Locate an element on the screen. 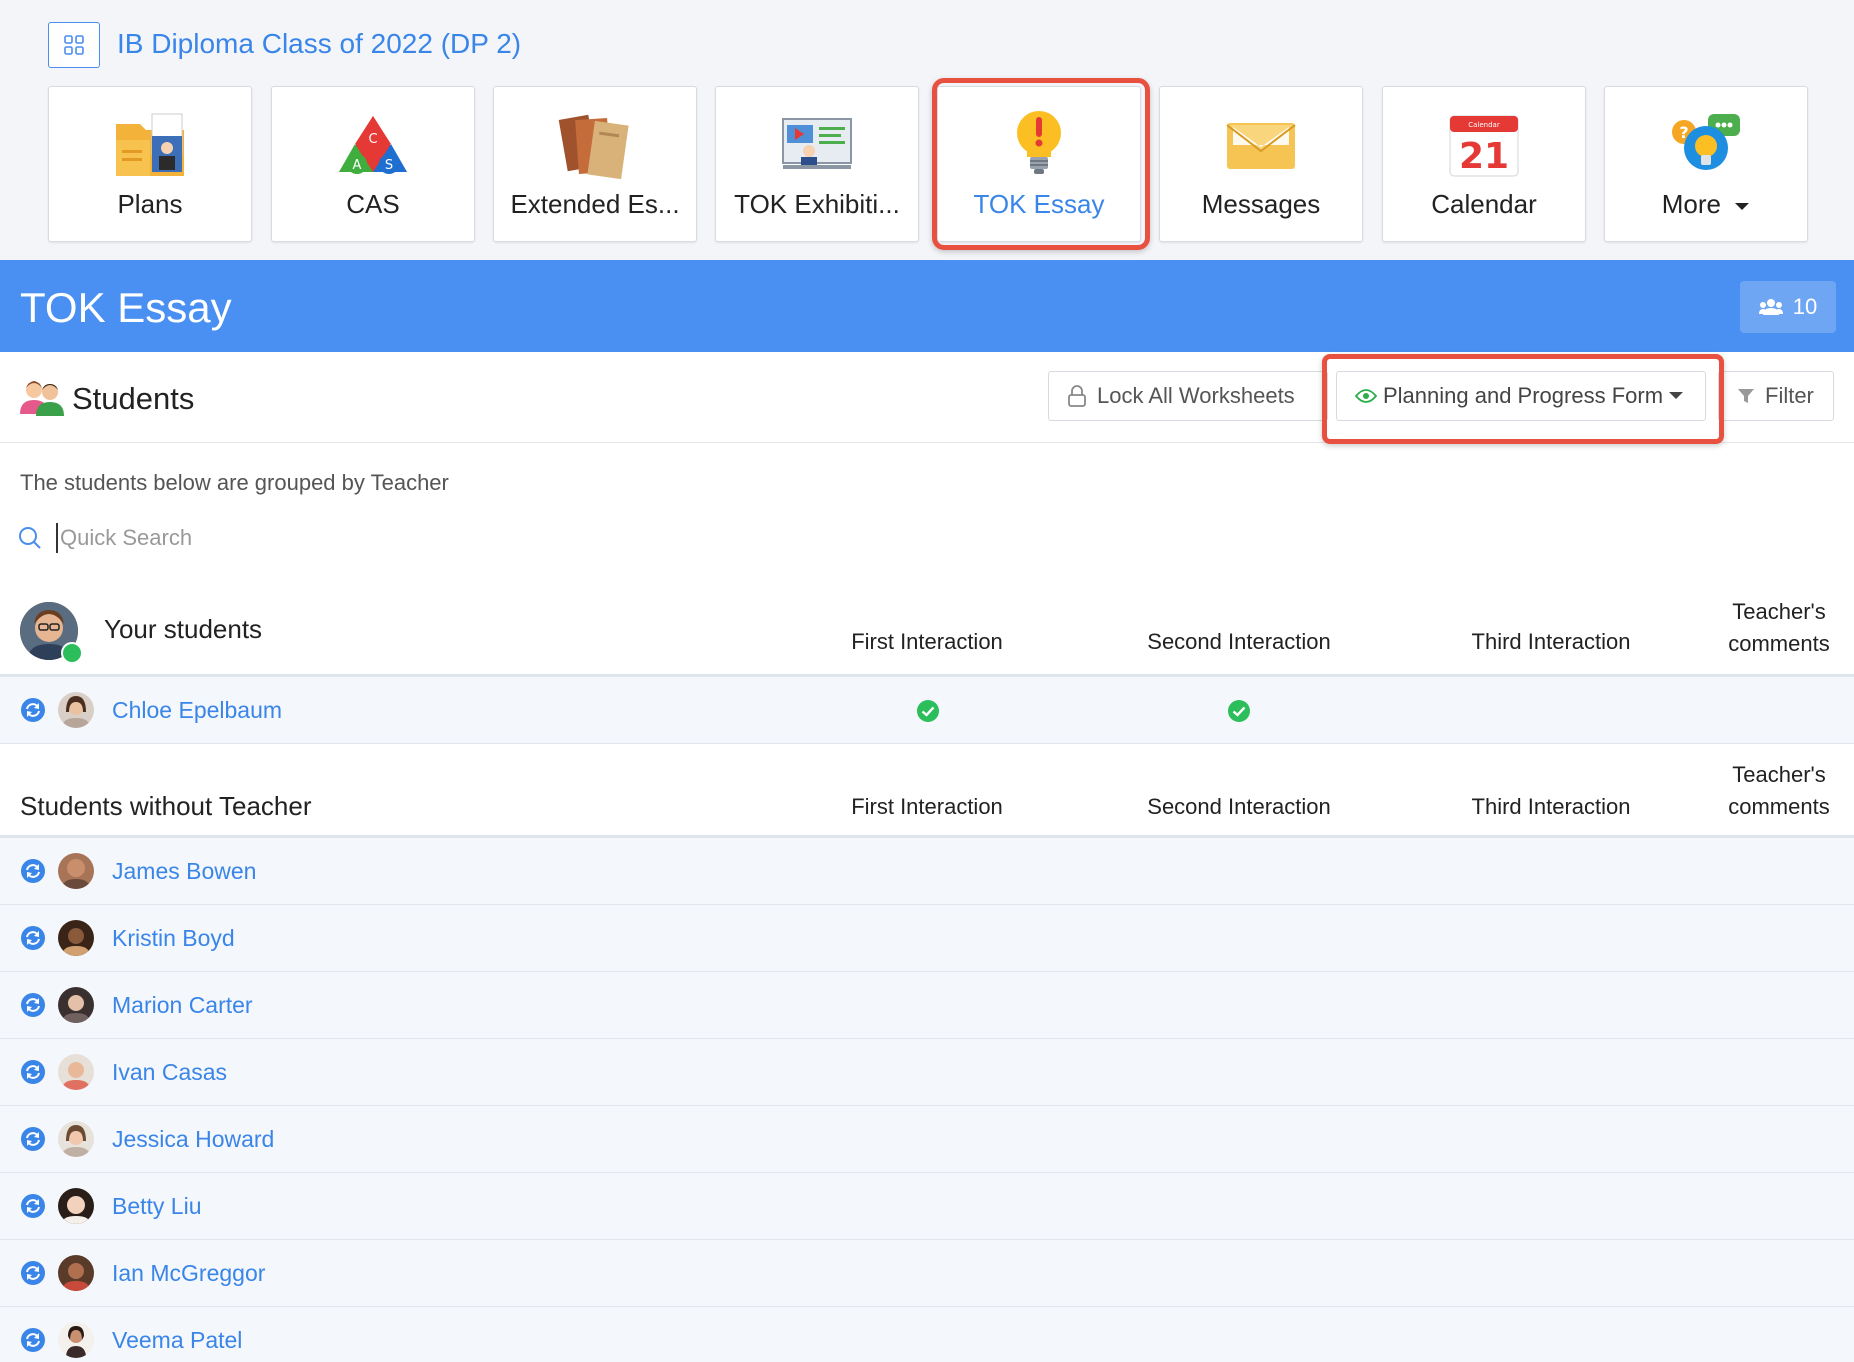 This screenshot has width=1854, height=1362. tile-calendar: Calendar 21 Calendar is located at coordinates (1484, 164).